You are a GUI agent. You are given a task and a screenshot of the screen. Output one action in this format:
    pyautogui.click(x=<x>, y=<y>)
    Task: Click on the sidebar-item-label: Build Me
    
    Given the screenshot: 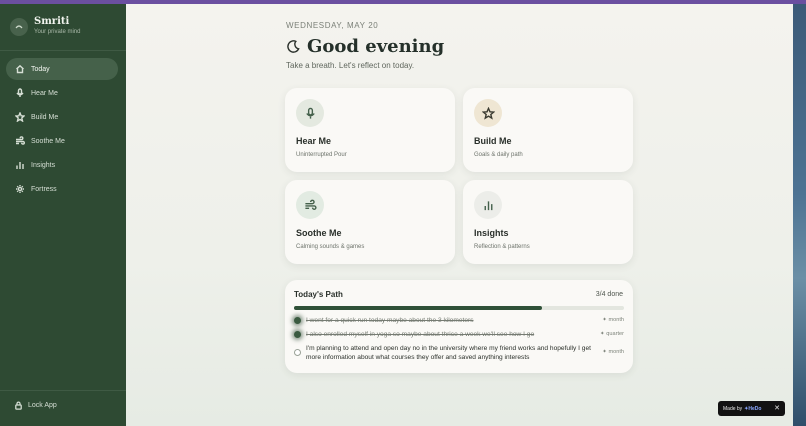 What is the action you would take?
    pyautogui.click(x=45, y=117)
    